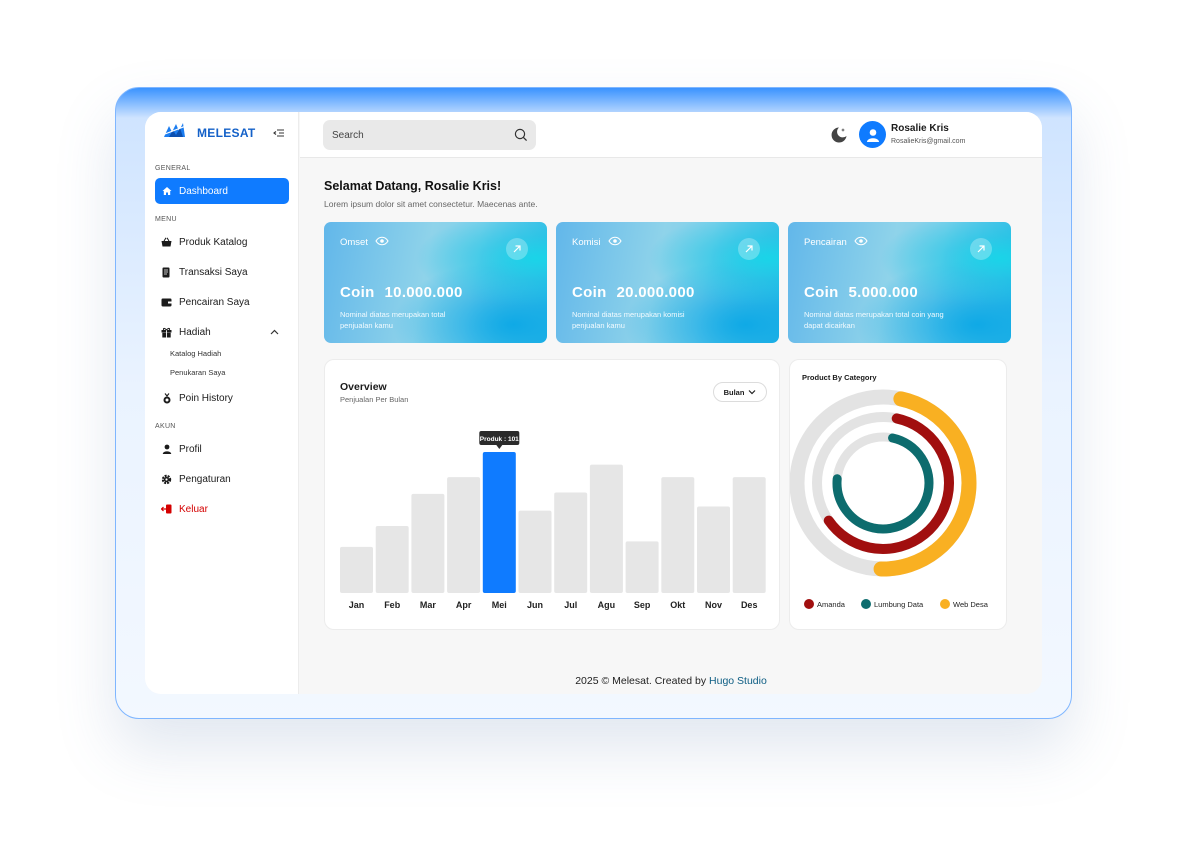 The height and width of the screenshot is (863, 1187). What do you see at coordinates (839, 137) in the screenshot?
I see `dark-mode-toggle-icon` at bounding box center [839, 137].